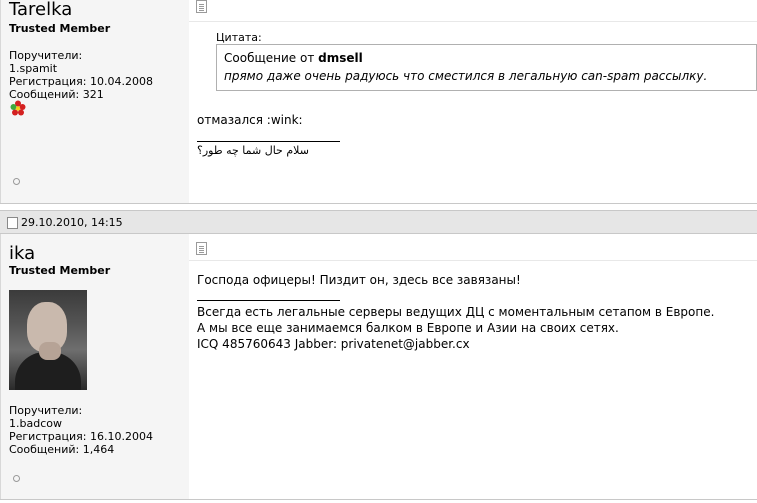 The height and width of the screenshot is (503, 757). What do you see at coordinates (378, 222) in the screenshot?
I see `post-date-bar: 29.10.2010, 14:15` at bounding box center [378, 222].